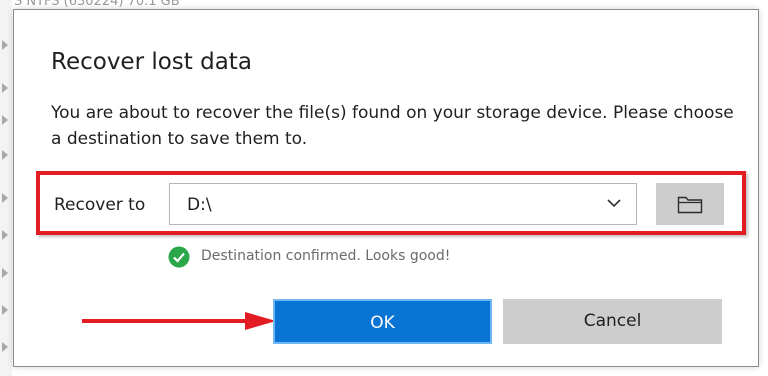  Describe the element at coordinates (614, 203) in the screenshot. I see `chevron-down-icon` at that location.